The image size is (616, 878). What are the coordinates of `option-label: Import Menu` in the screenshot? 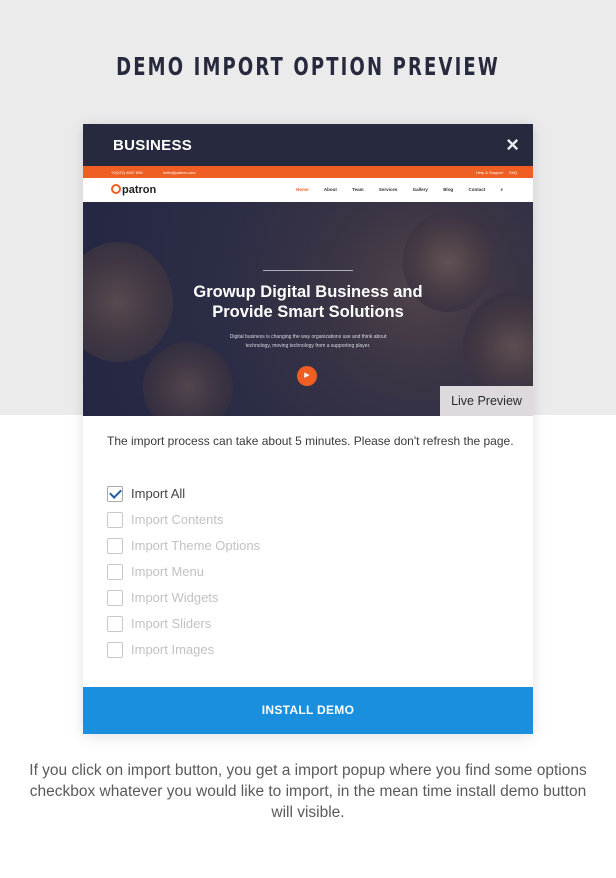 It's located at (167, 571).